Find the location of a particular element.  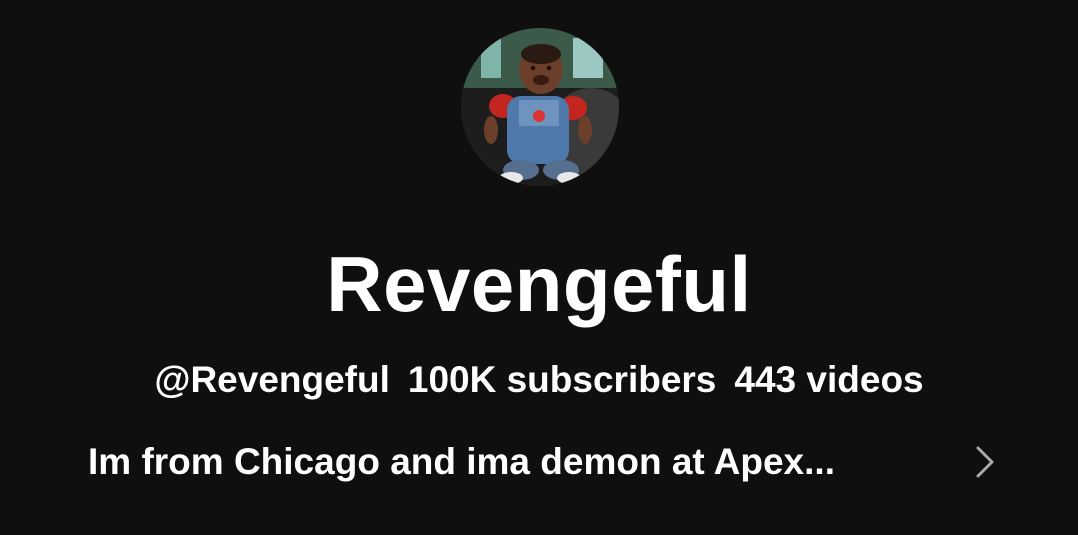

channel-meta: @Revengeful 100K subscribers 443 videos is located at coordinates (539, 380).